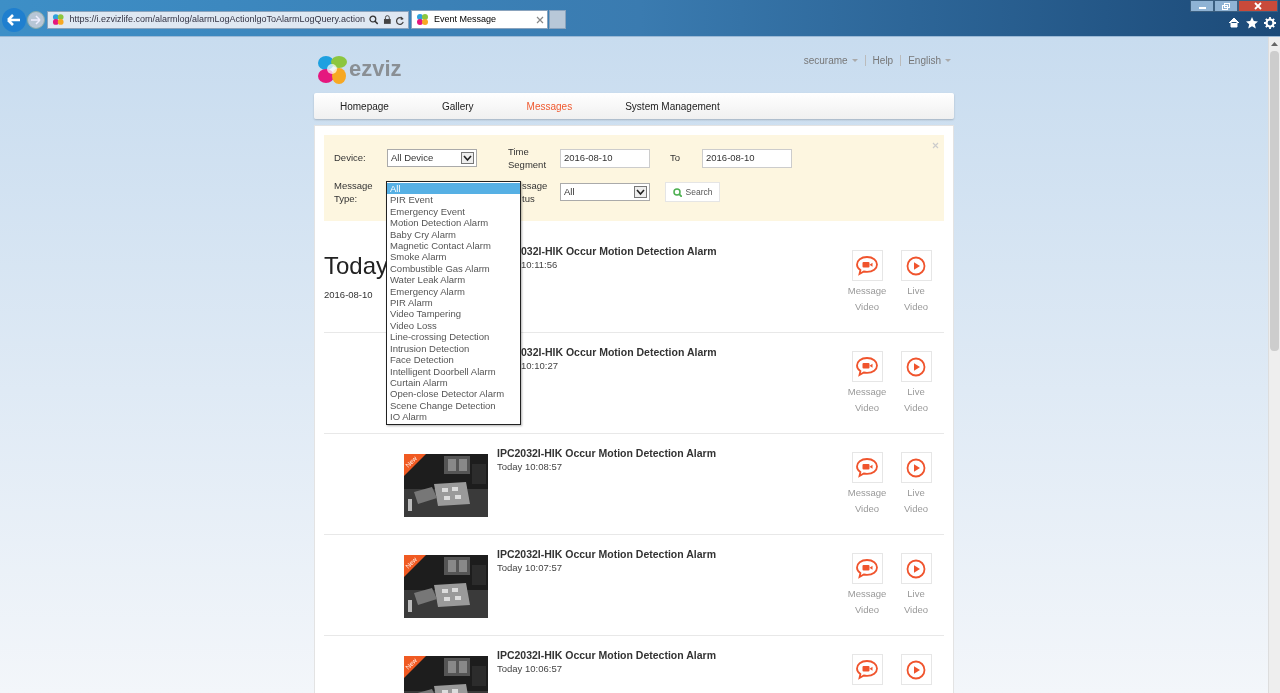 Image resolution: width=1280 pixels, height=693 pixels. I want to click on back-icon, so click(14, 19).